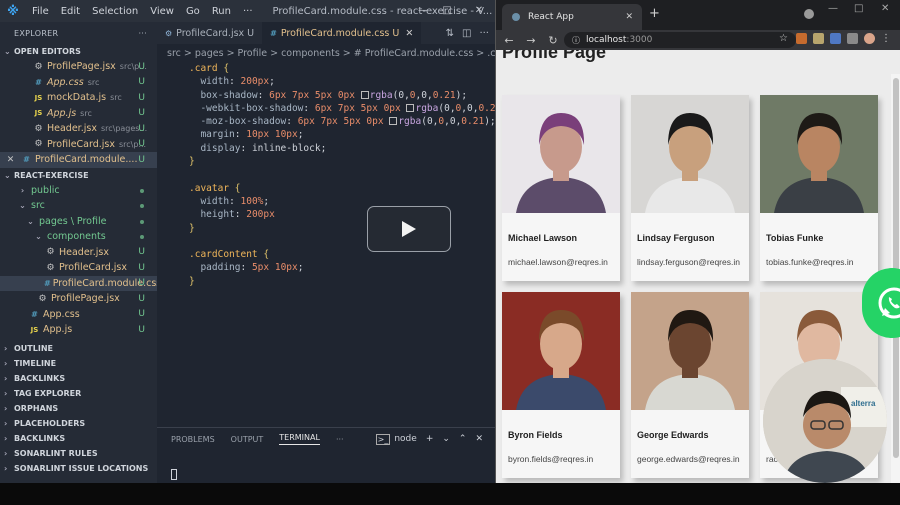 This screenshot has height=505, width=900. I want to click on collapsed-section: › TIMELINE, so click(78, 363).